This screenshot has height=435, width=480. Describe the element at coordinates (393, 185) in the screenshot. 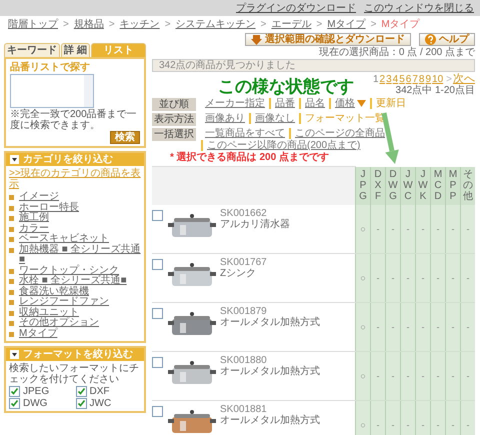

I see `column-header: DWG` at that location.